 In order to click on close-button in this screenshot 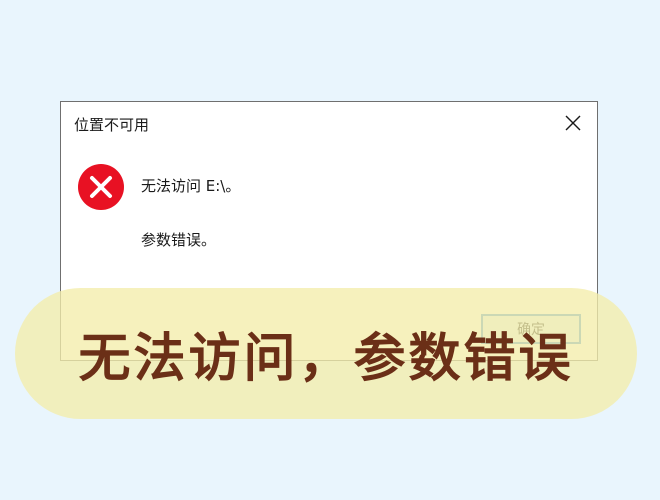, I will do `click(573, 123)`.